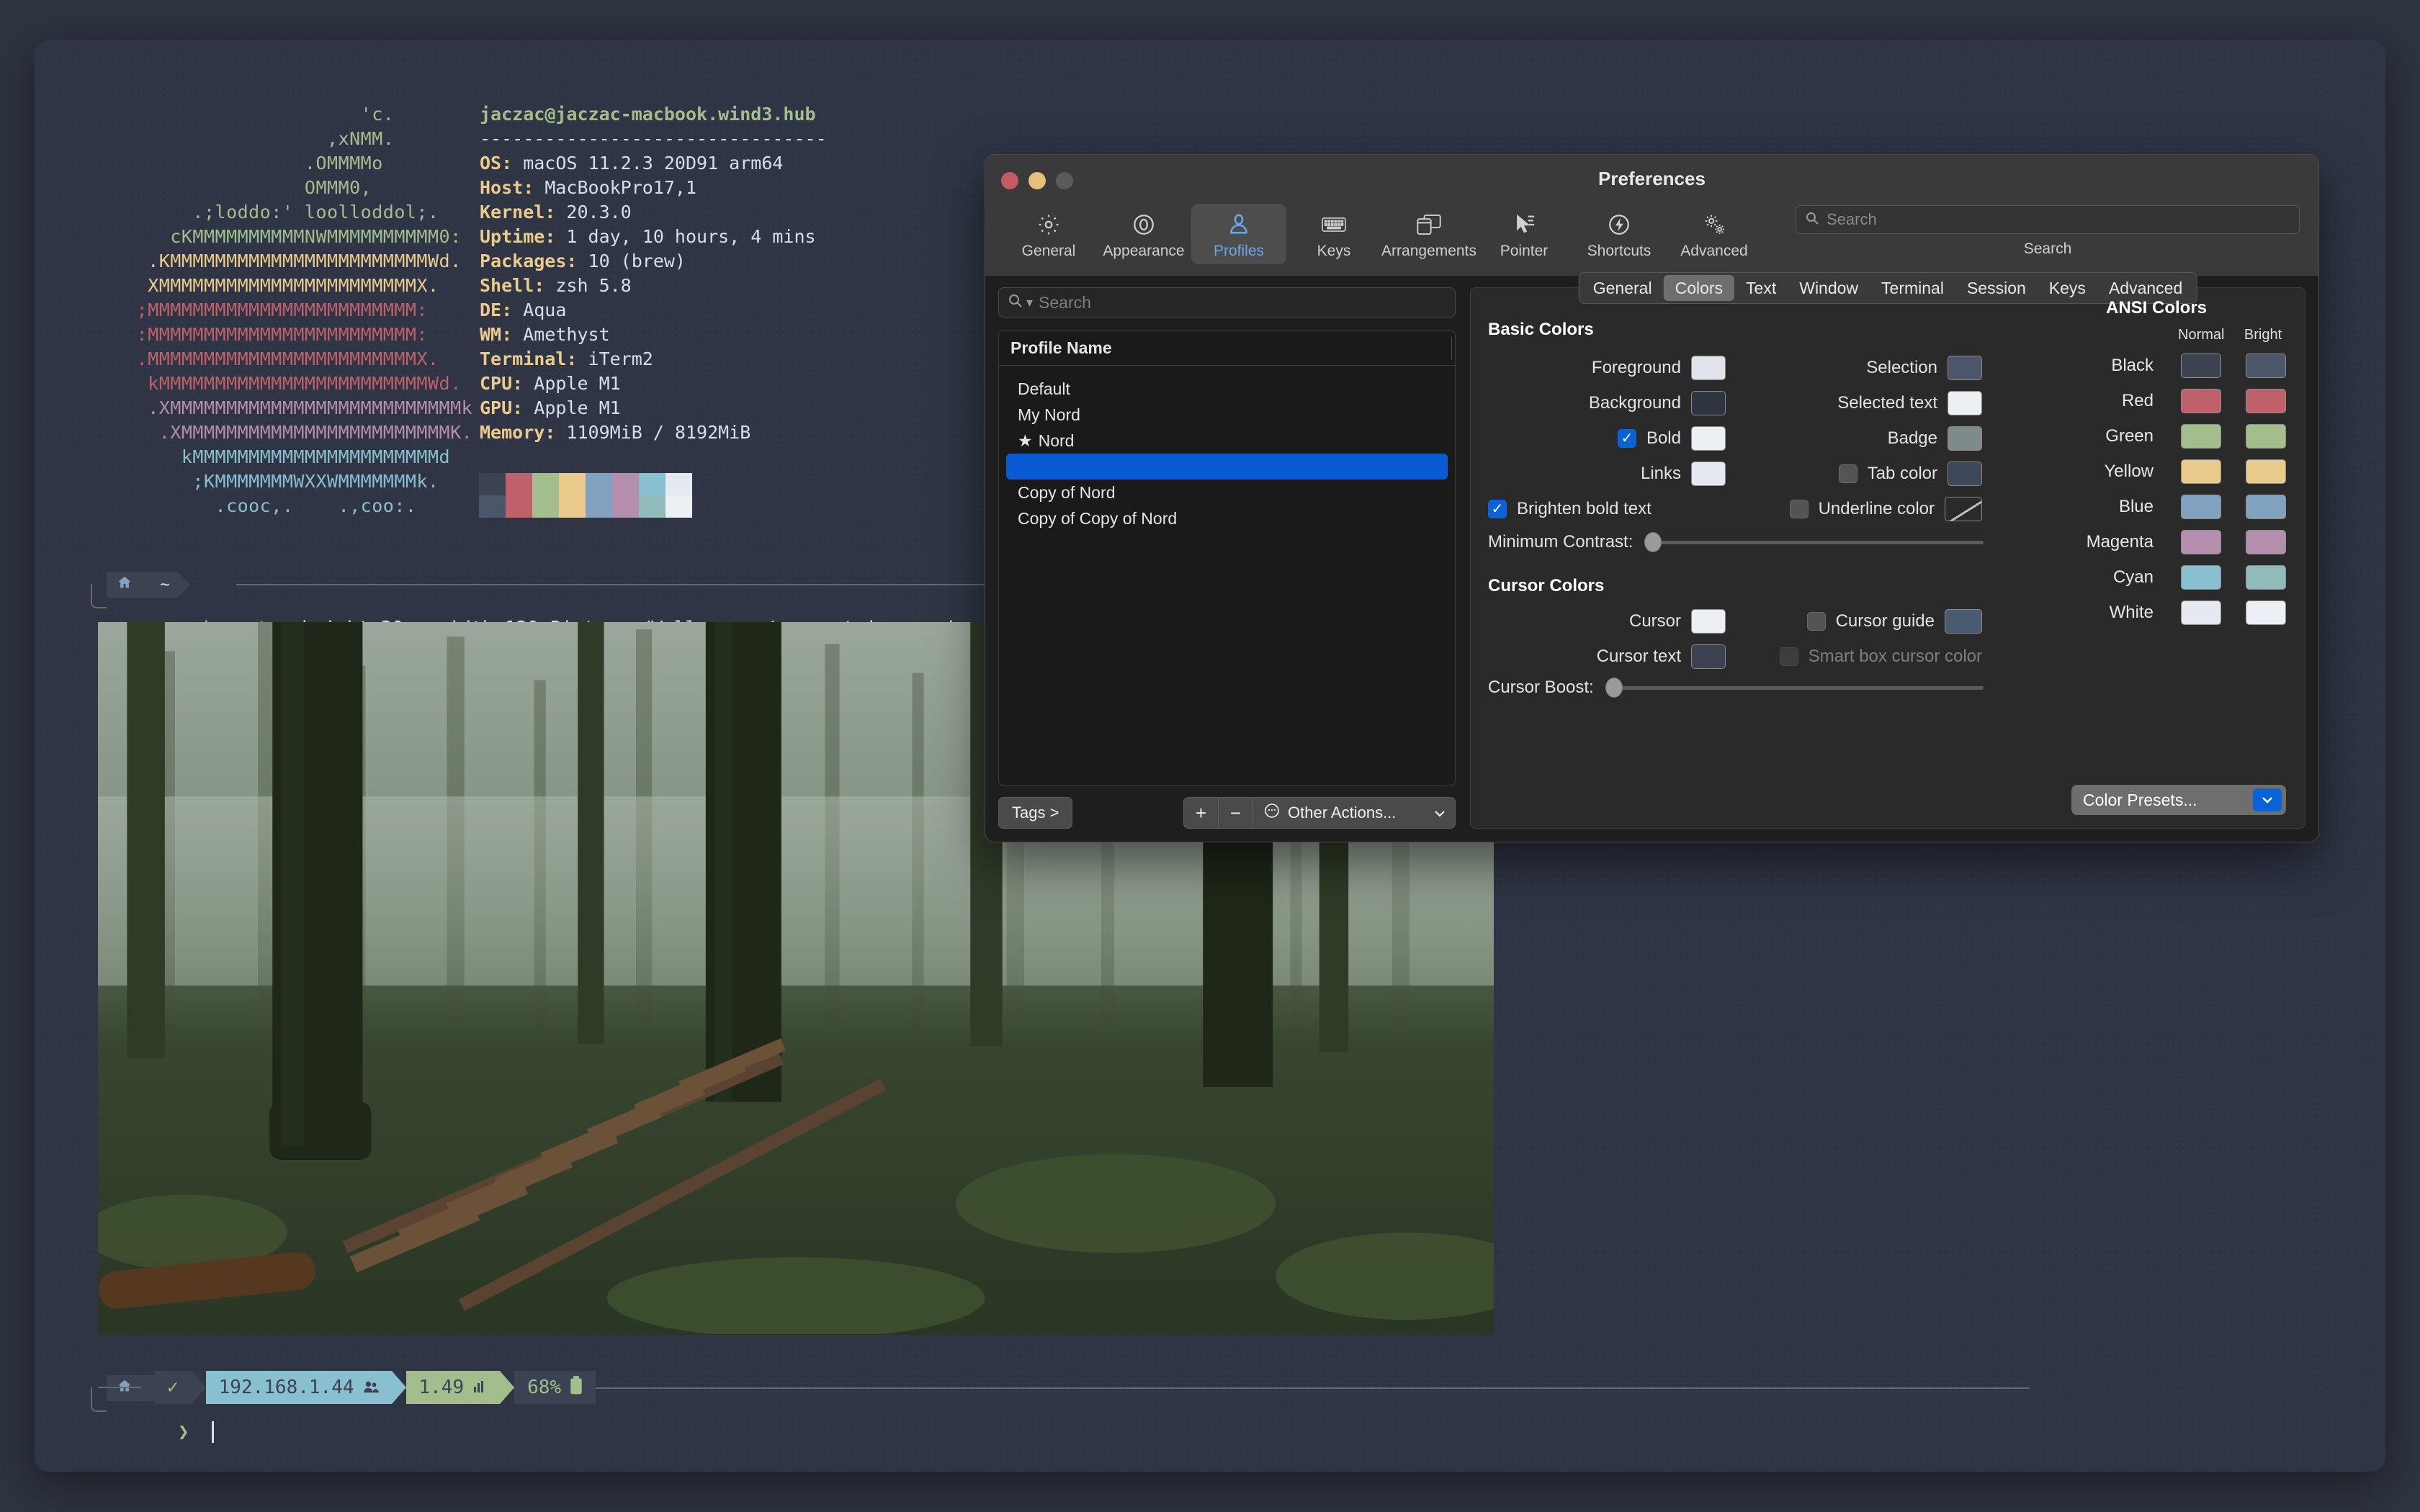 The height and width of the screenshot is (1512, 2420). I want to click on neofetch-entry-key: DE:, so click(496, 310).